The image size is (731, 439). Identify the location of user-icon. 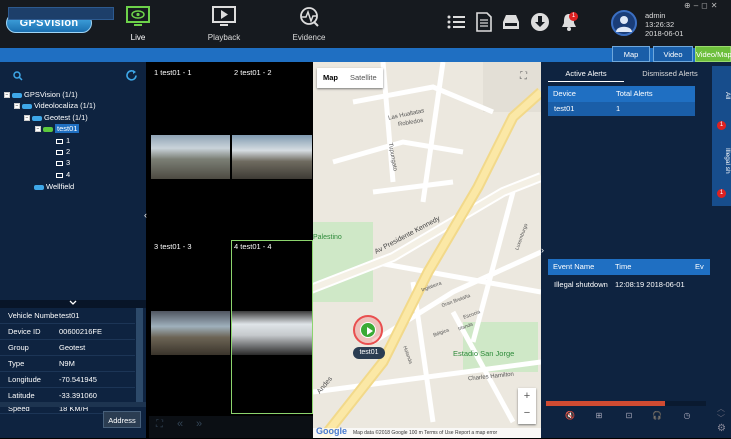
(624, 24).